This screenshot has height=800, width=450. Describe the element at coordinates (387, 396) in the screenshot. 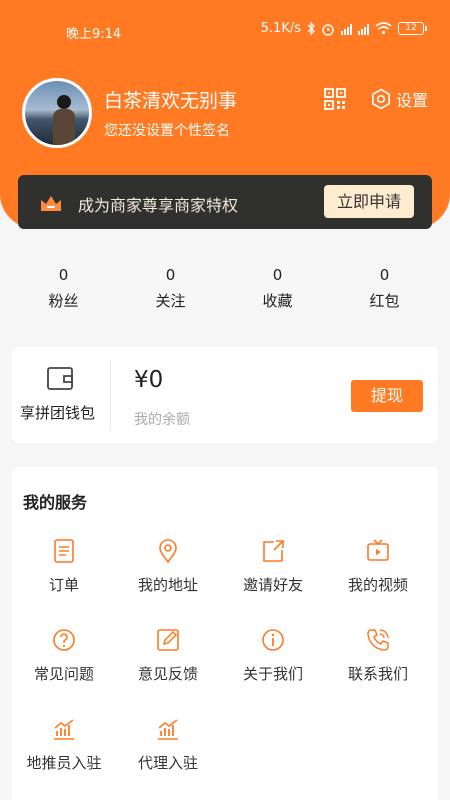

I see `withdraw-button: 提现` at that location.